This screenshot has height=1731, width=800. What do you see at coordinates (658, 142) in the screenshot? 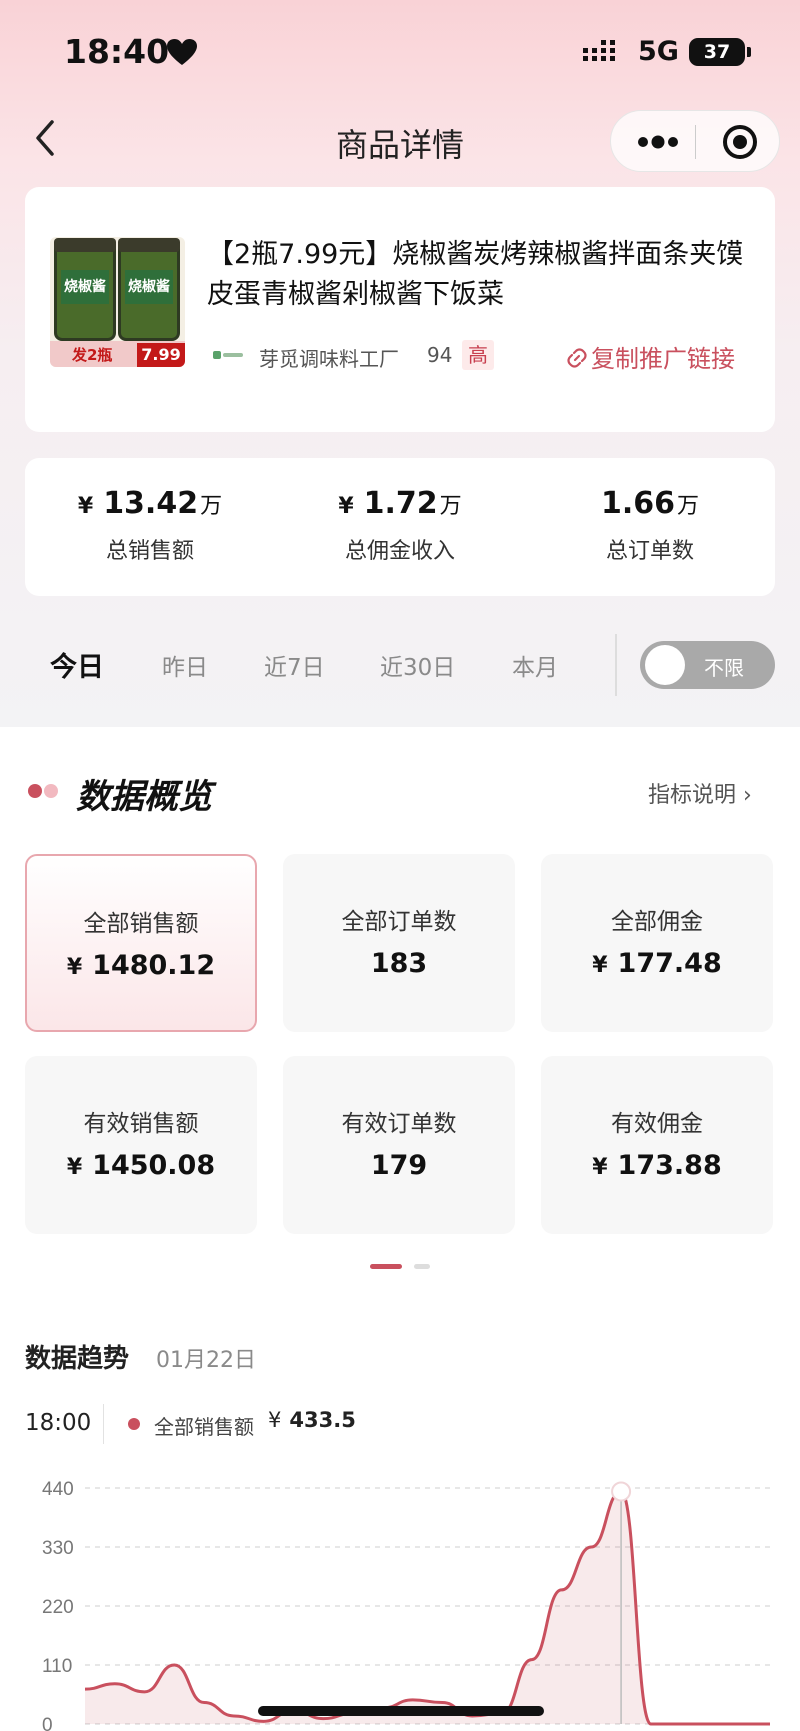
I see `more-options-icon` at bounding box center [658, 142].